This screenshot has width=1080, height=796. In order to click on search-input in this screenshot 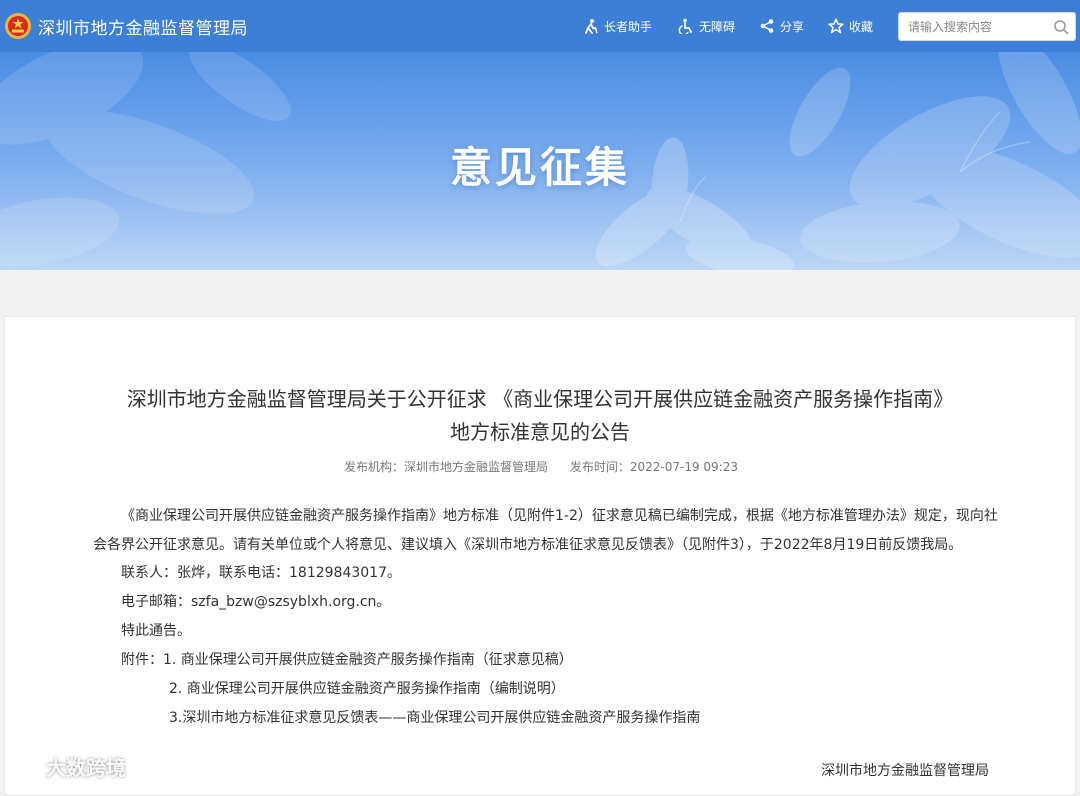, I will do `click(974, 26)`.